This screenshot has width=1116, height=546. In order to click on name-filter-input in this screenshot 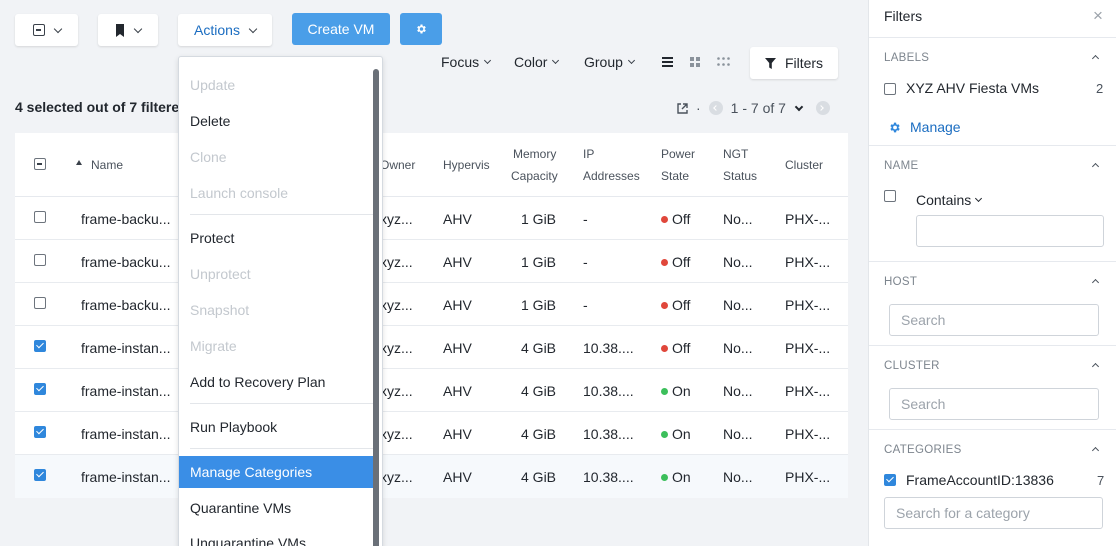, I will do `click(1010, 231)`.